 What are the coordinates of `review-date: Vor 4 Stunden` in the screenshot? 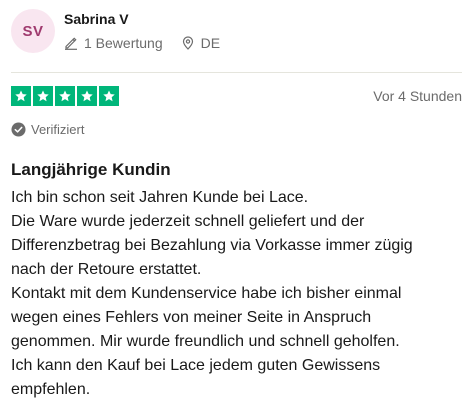 It's located at (417, 96).